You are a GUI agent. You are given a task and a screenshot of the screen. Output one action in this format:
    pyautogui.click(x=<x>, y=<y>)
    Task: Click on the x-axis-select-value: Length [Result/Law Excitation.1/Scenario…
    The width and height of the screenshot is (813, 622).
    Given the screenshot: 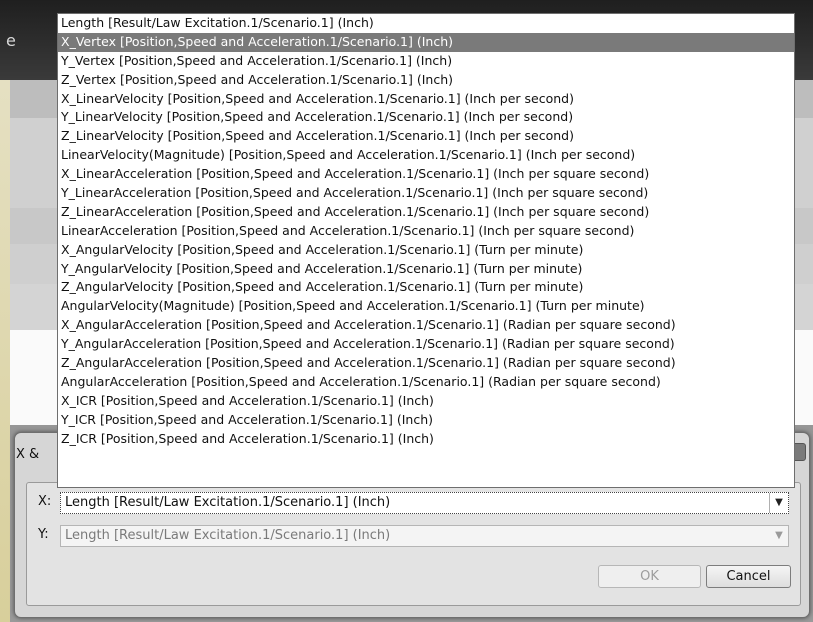 What is the action you would take?
    pyautogui.click(x=228, y=502)
    